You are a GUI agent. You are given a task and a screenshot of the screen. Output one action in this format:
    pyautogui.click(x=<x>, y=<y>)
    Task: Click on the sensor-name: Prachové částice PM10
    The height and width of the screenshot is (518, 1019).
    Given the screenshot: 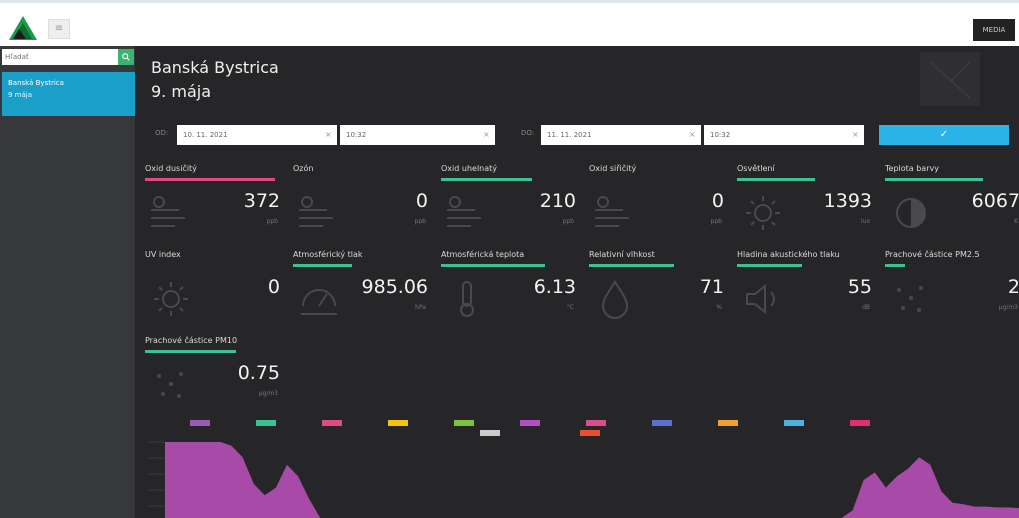 What is the action you would take?
    pyautogui.click(x=191, y=340)
    